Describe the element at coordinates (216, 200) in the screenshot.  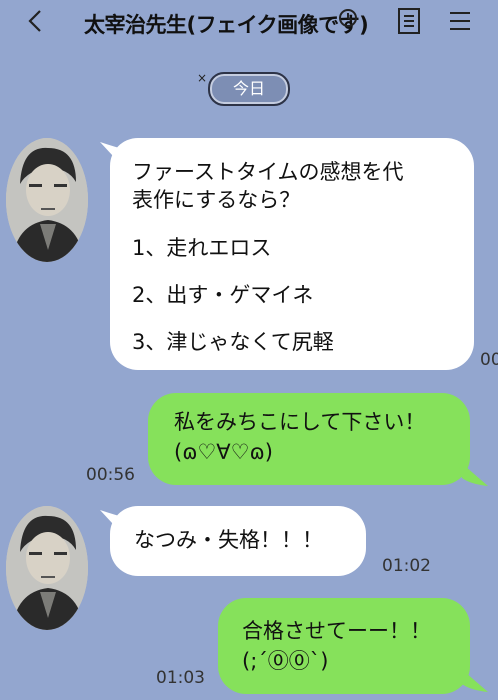
I see `message-text: 表作にするなら？` at that location.